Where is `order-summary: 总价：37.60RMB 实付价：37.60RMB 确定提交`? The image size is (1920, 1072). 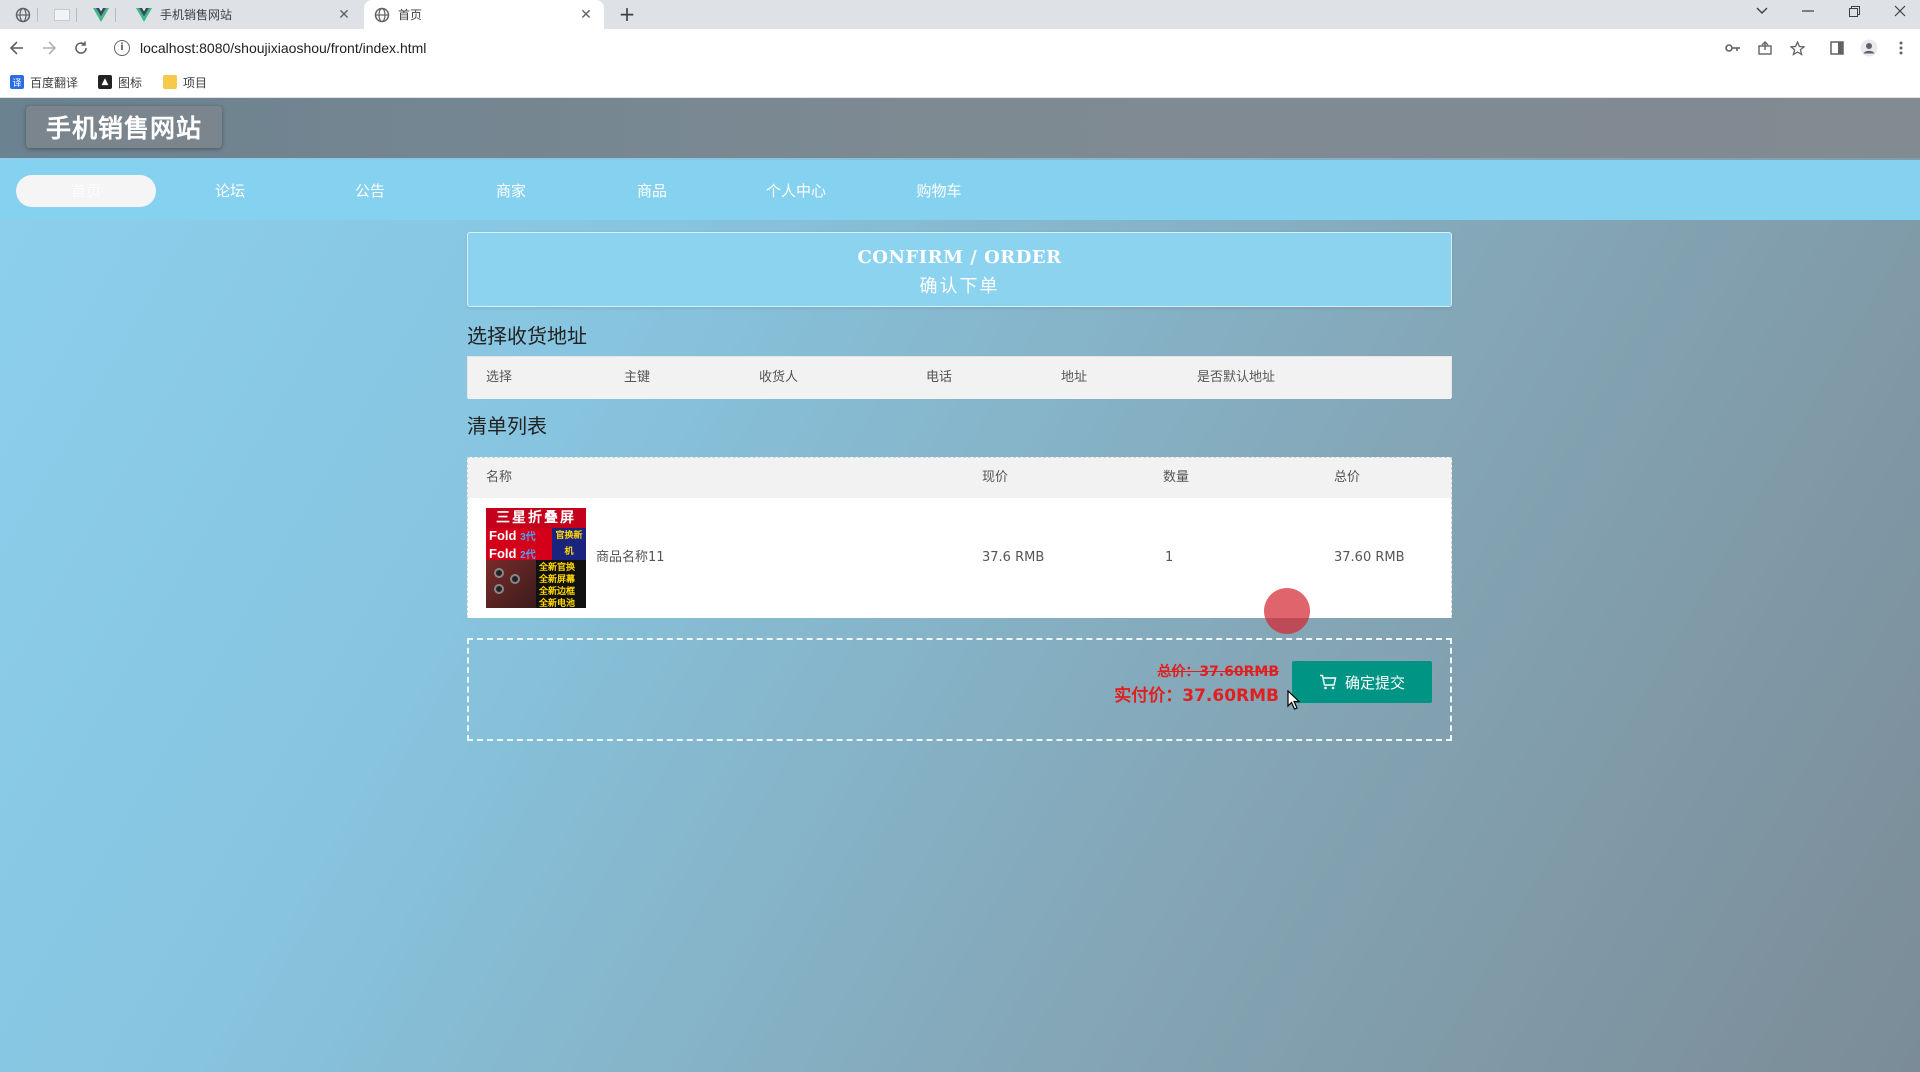
order-summary: 总价：37.60RMB 实付价：37.60RMB 确定提交 is located at coordinates (959, 689).